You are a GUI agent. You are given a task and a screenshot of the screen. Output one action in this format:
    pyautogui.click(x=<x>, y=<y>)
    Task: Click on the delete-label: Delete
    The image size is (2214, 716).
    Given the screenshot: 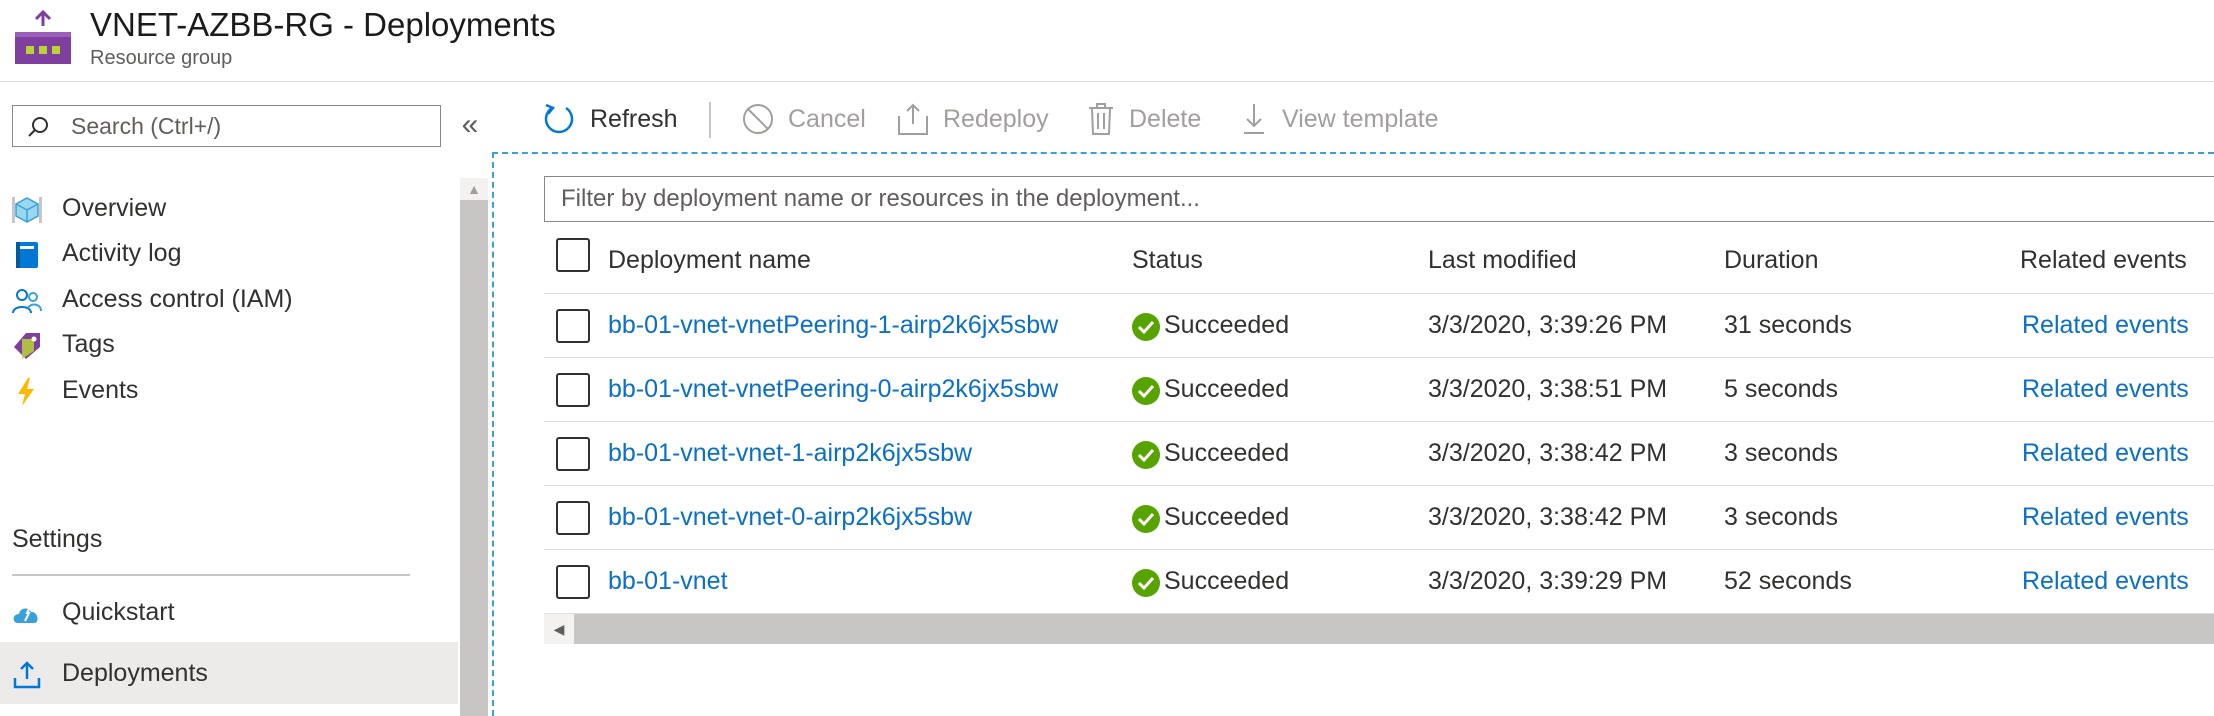 What is the action you would take?
    pyautogui.click(x=1165, y=118)
    